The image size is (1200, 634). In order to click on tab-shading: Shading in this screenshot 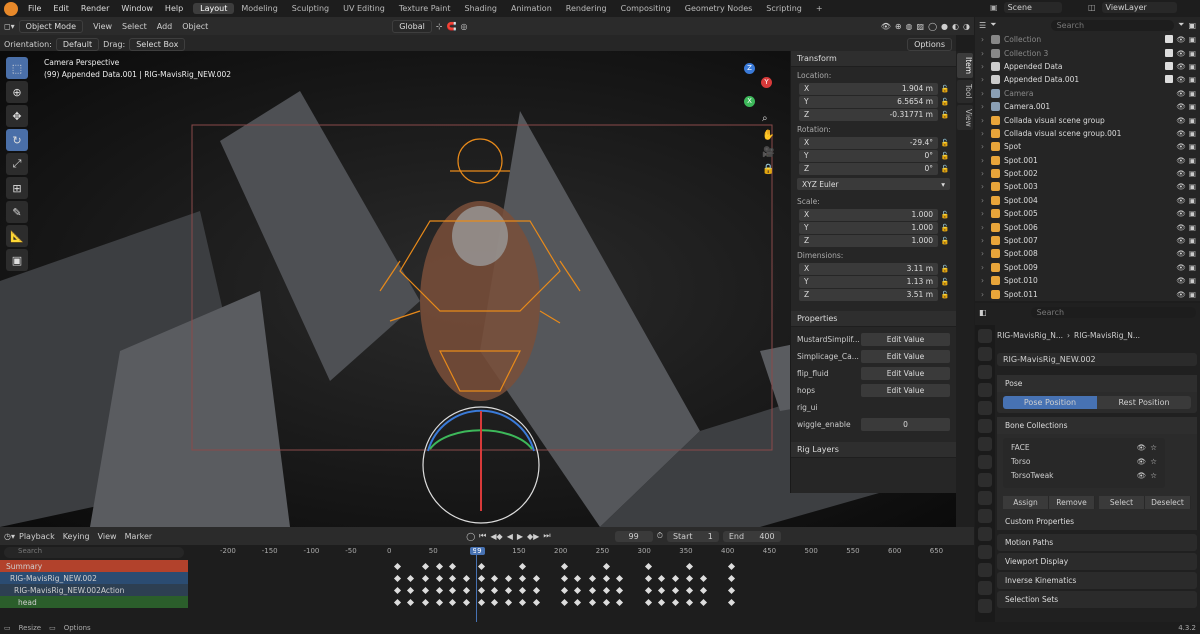, I will do `click(480, 8)`.